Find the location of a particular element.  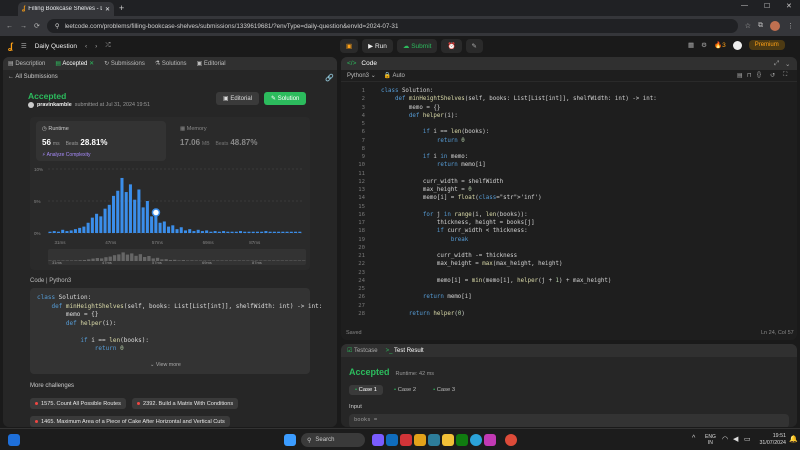

profile-avatar is located at coordinates (775, 26).